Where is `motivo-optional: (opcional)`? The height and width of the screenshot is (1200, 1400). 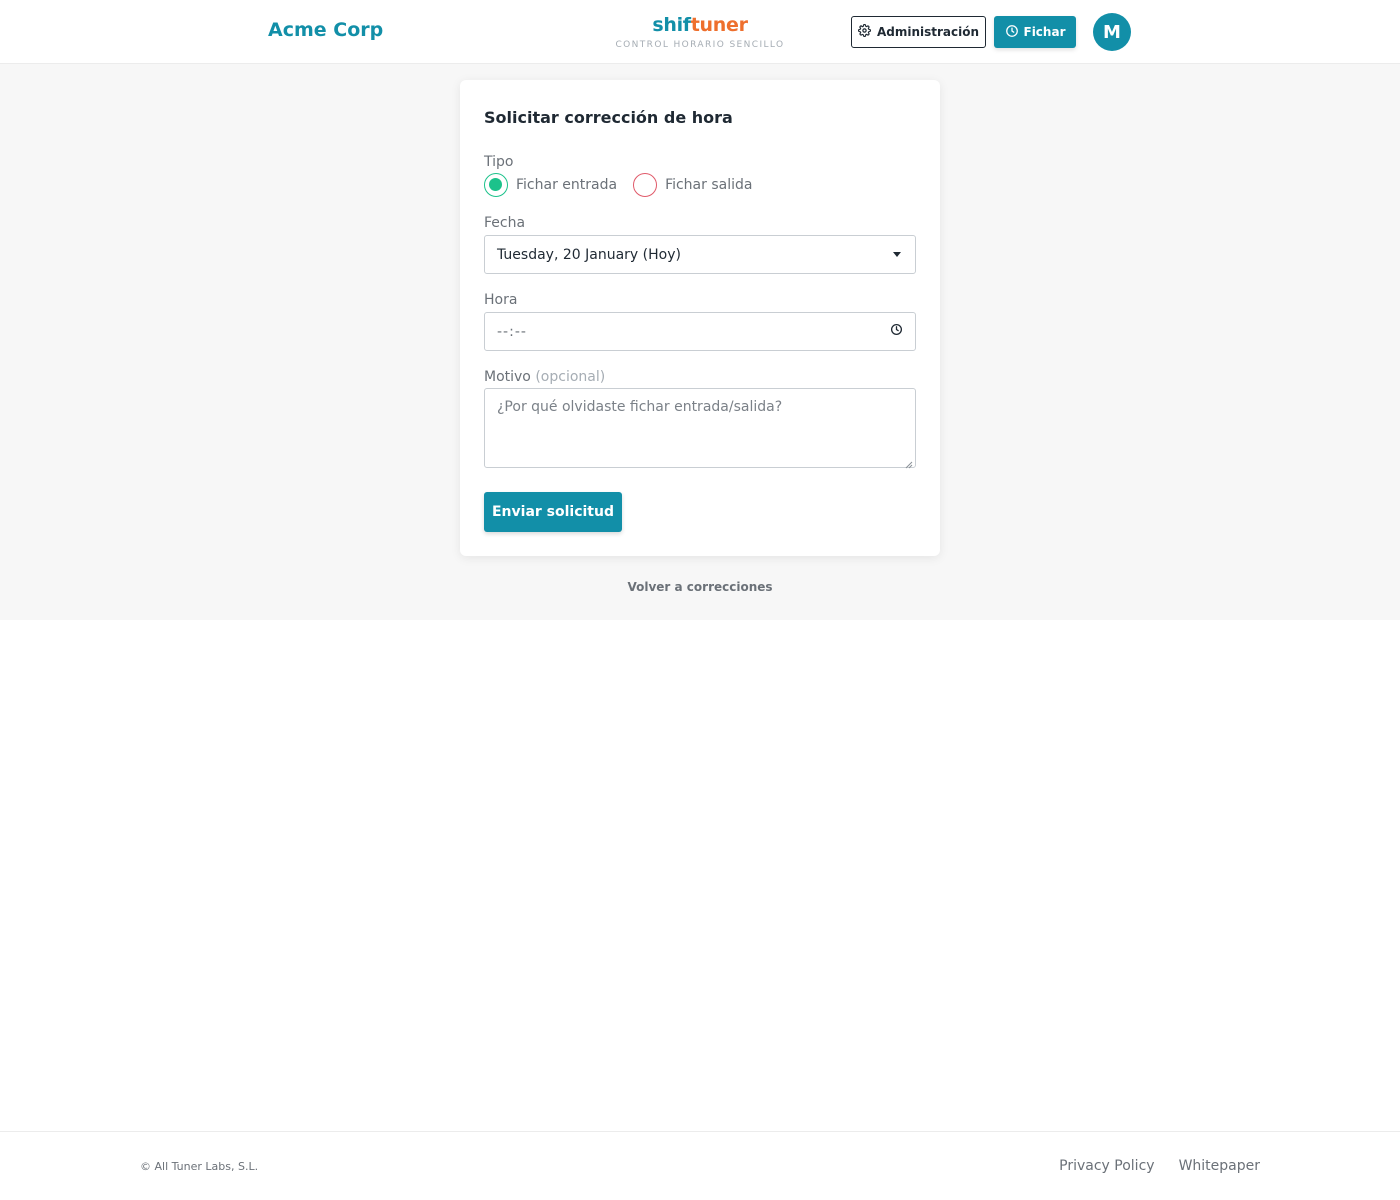 motivo-optional: (opcional) is located at coordinates (570, 377).